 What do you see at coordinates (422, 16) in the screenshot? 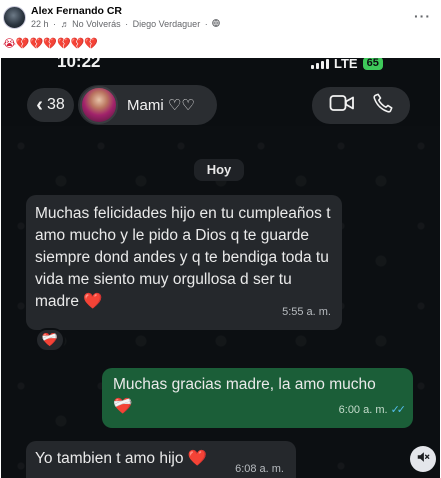
I see `more-options-button: ···` at bounding box center [422, 16].